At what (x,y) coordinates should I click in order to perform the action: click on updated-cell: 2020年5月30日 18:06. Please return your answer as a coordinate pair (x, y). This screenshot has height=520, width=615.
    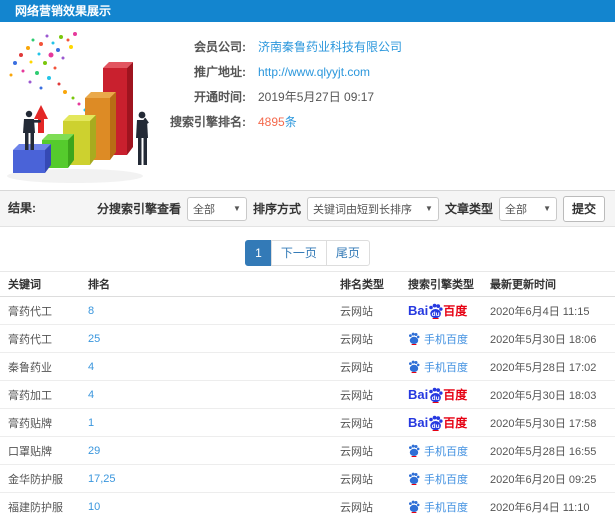
    Looking at the image, I should click on (543, 339).